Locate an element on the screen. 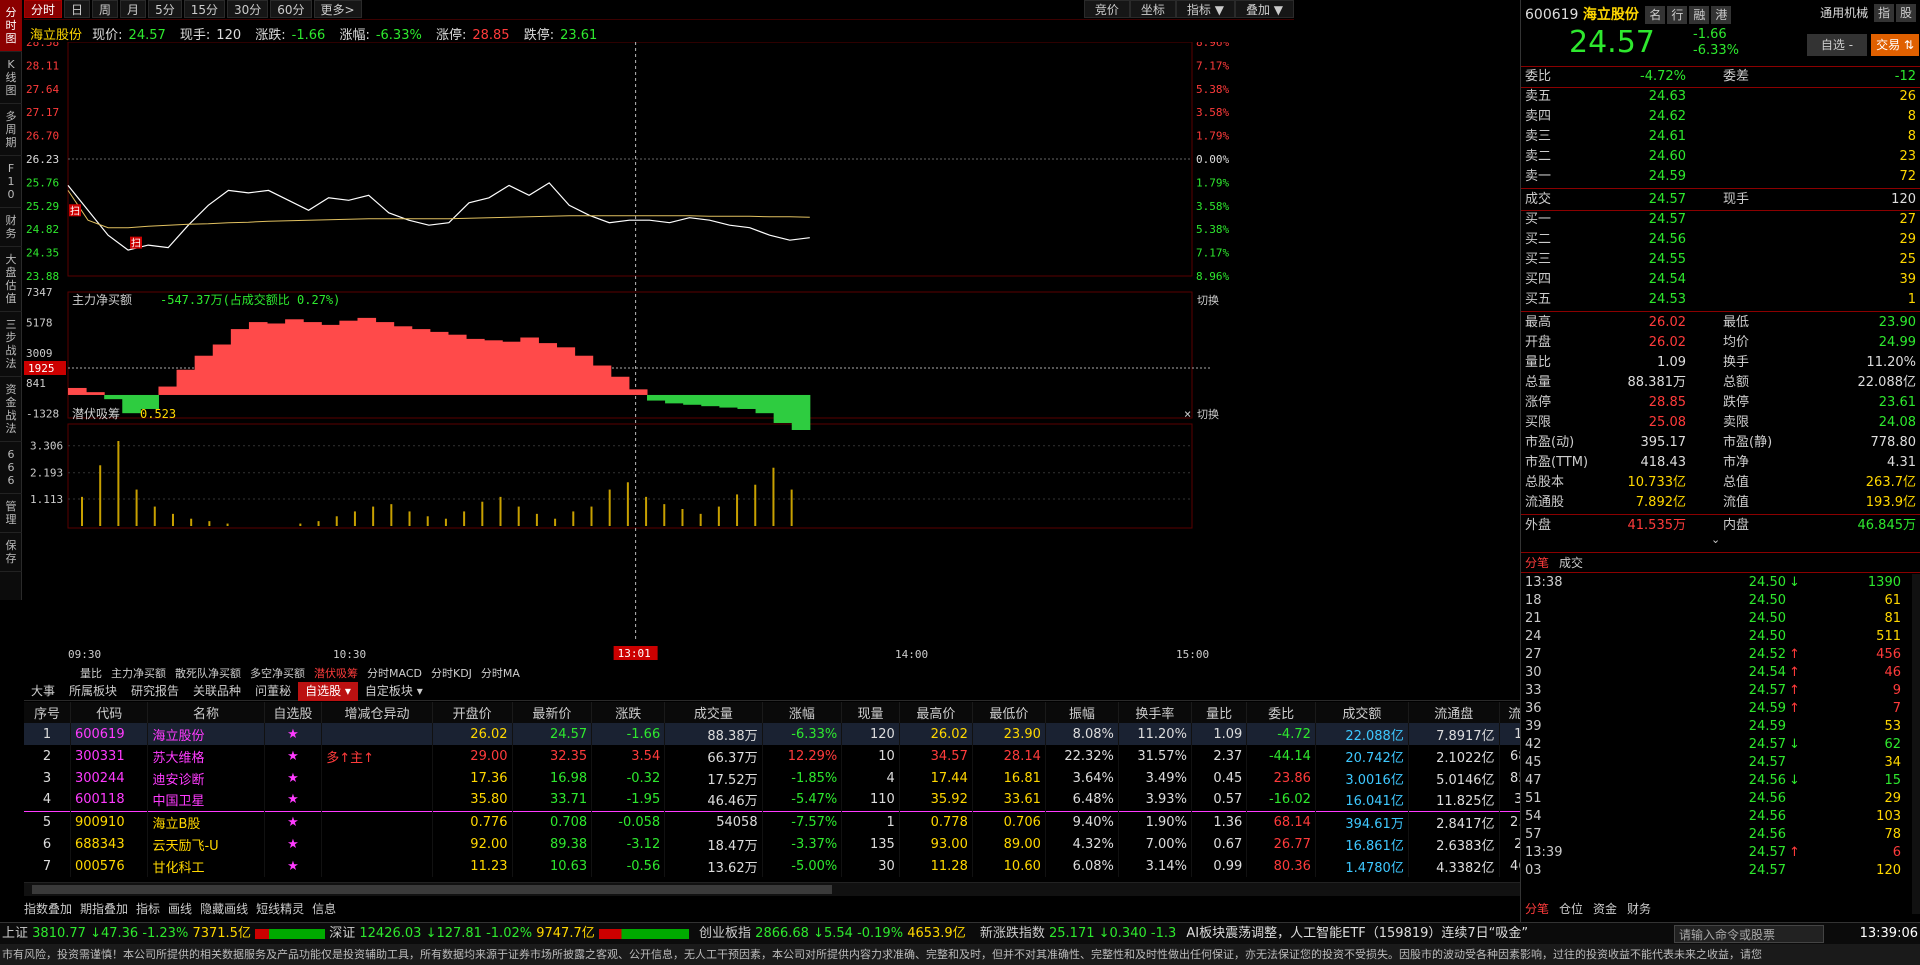 This screenshot has height=965, width=1920. col-header-1: 代码 is located at coordinates (109, 712).